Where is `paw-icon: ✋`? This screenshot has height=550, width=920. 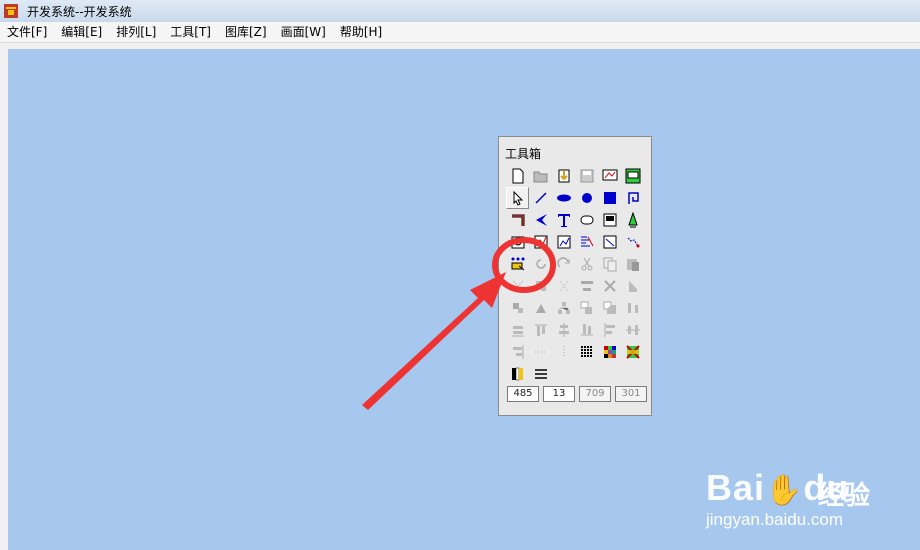 paw-icon: ✋ is located at coordinates (784, 490).